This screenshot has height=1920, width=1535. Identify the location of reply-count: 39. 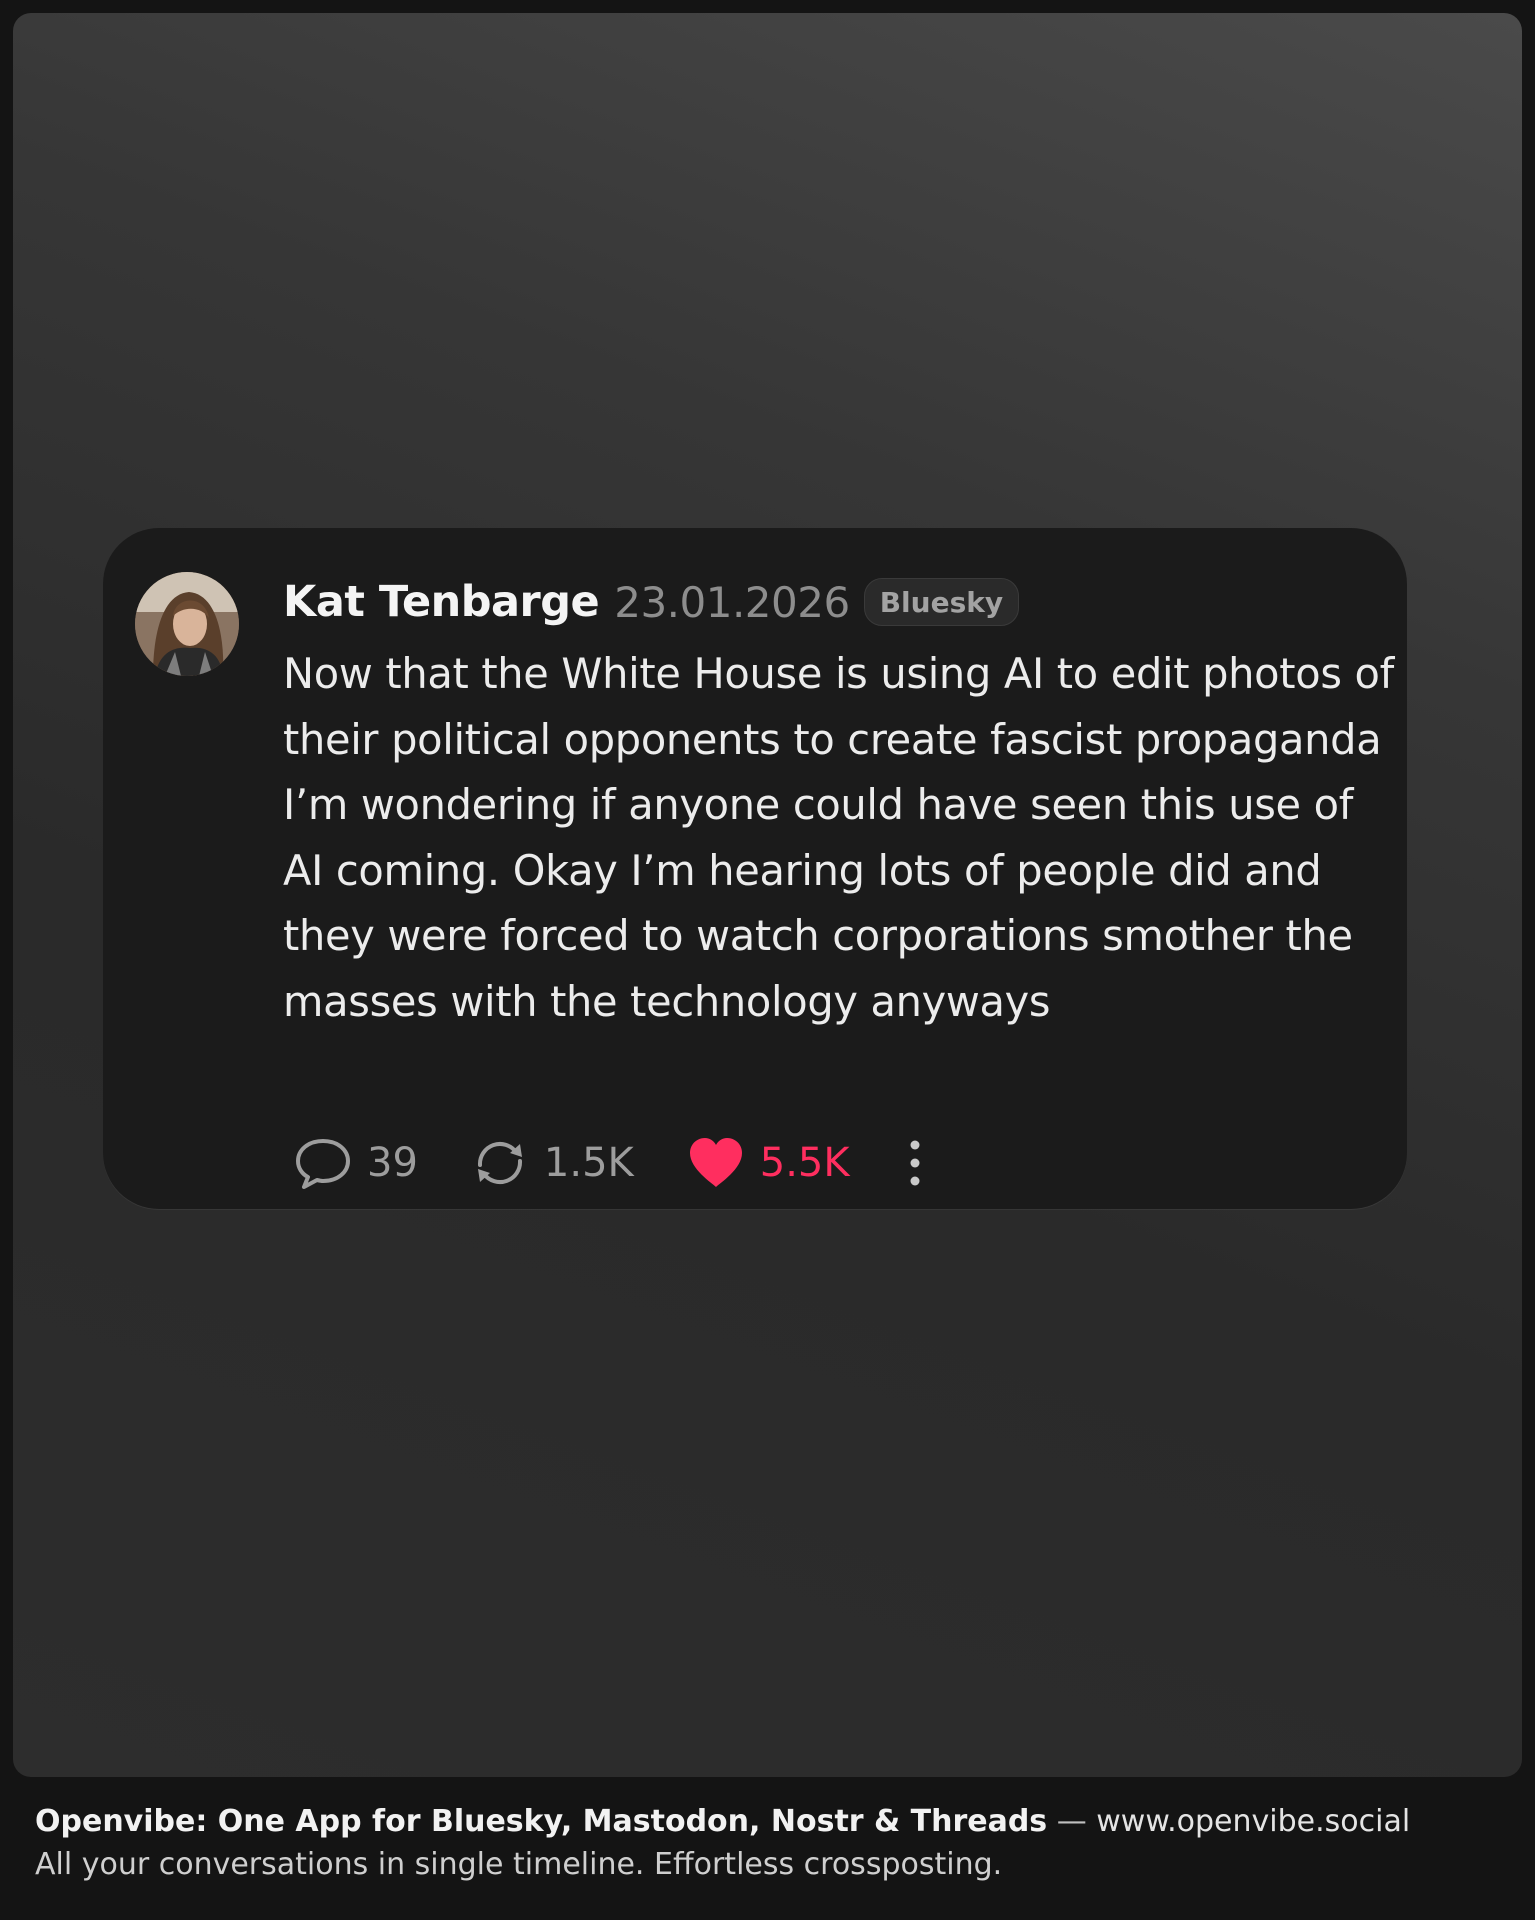
(392, 1163).